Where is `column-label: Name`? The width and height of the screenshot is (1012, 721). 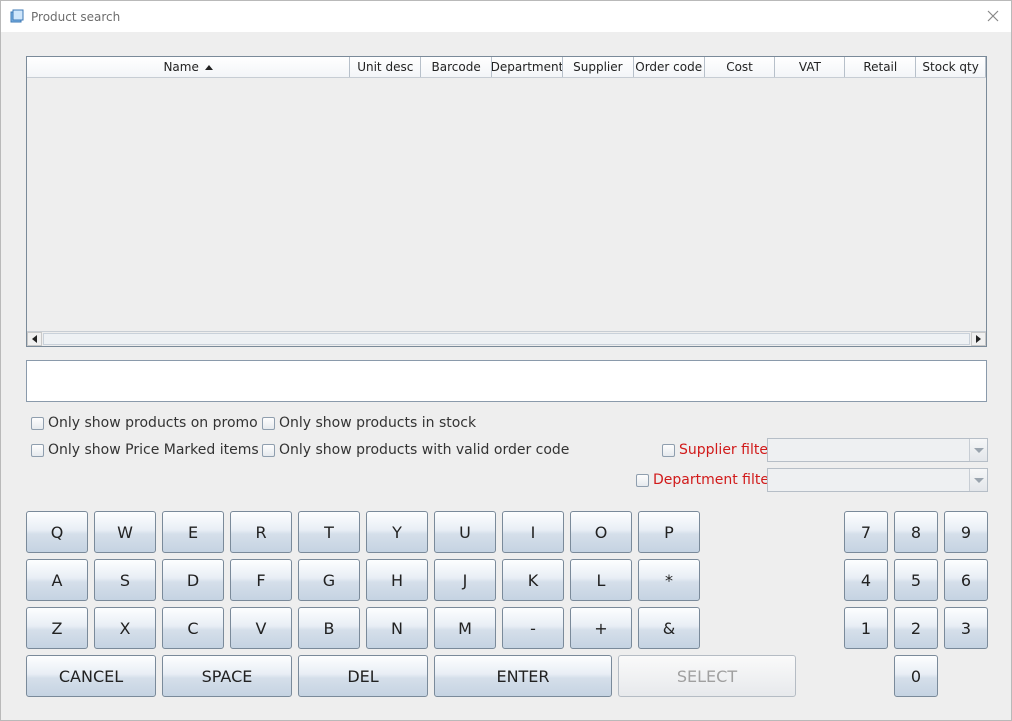 column-label: Name is located at coordinates (181, 67).